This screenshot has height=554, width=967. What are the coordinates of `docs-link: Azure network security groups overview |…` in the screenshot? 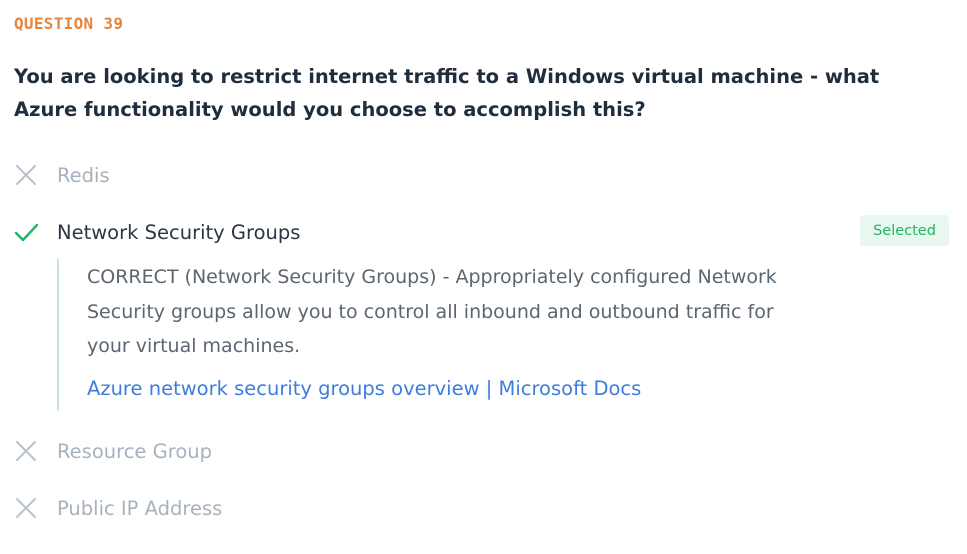 It's located at (462, 388).